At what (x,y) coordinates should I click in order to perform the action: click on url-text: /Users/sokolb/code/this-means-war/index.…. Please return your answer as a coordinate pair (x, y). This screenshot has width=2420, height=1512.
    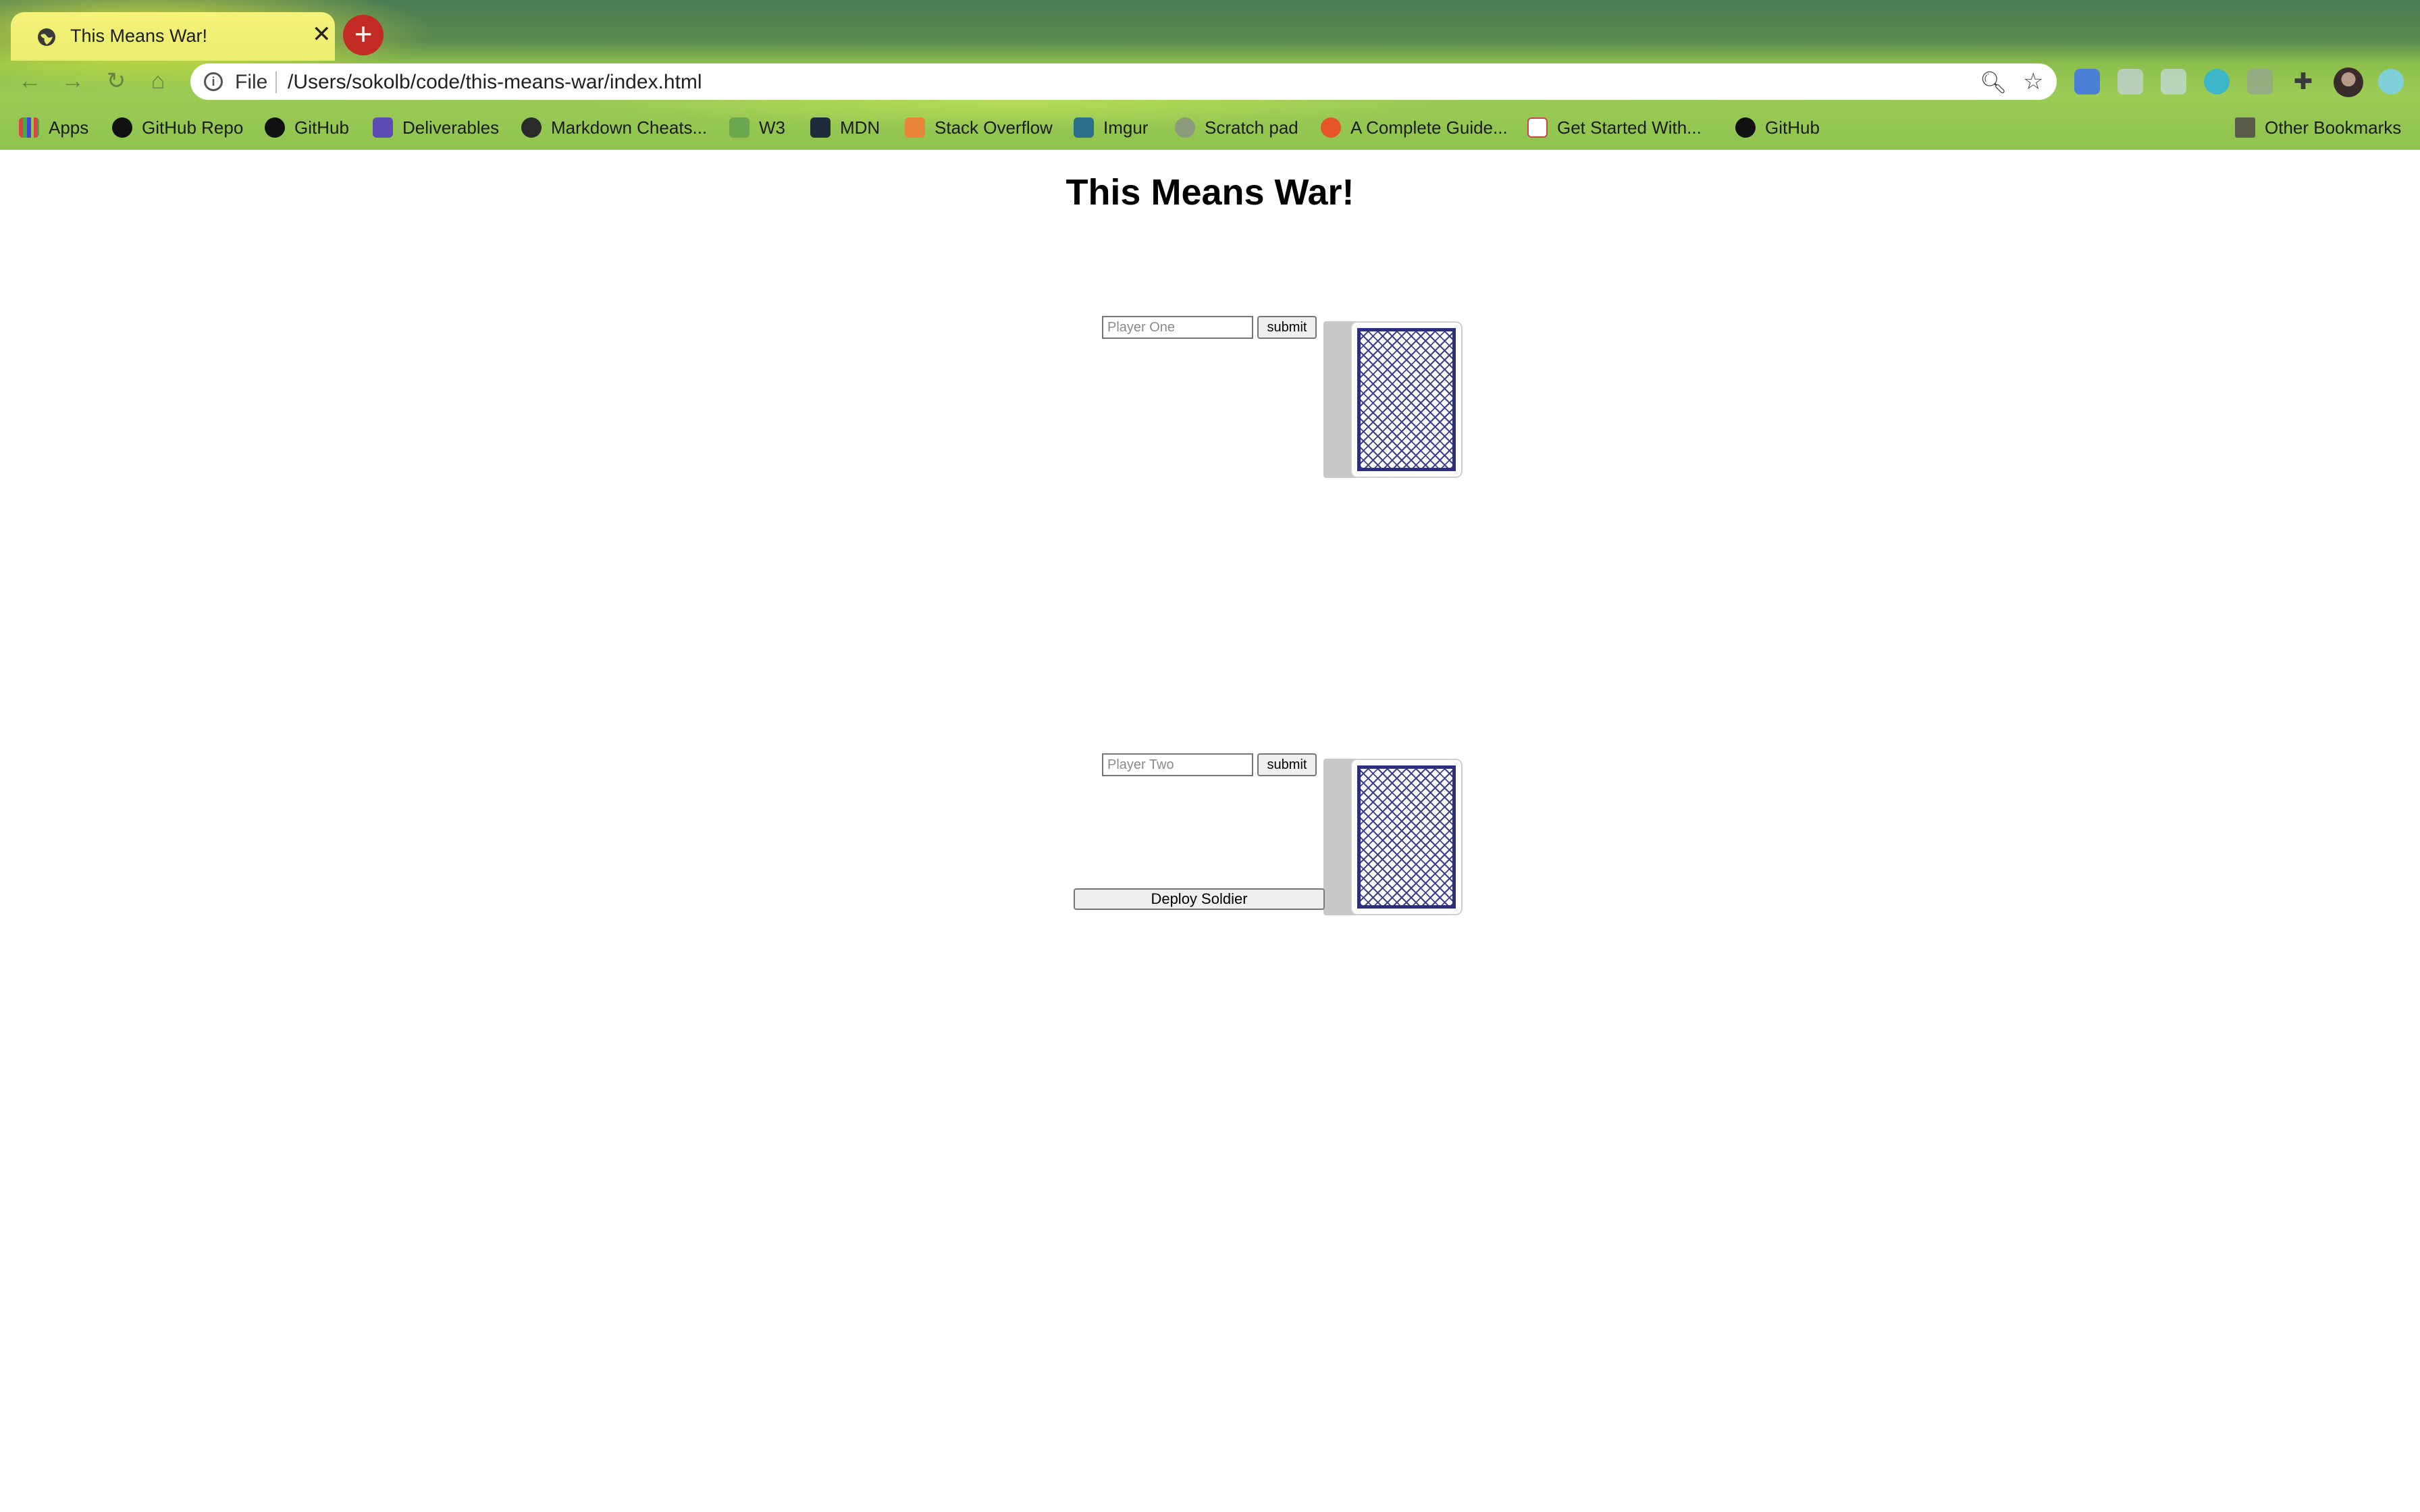
    Looking at the image, I should click on (495, 82).